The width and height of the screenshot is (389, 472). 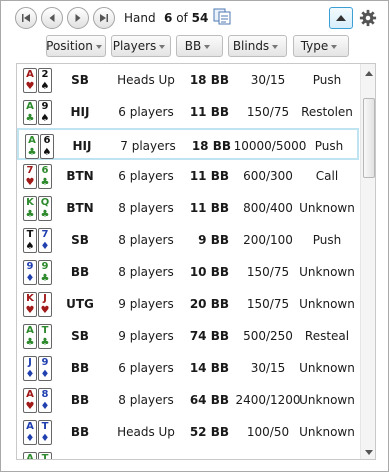 What do you see at coordinates (37, 456) in the screenshot?
I see `hole-cards: A♣T♣` at bounding box center [37, 456].